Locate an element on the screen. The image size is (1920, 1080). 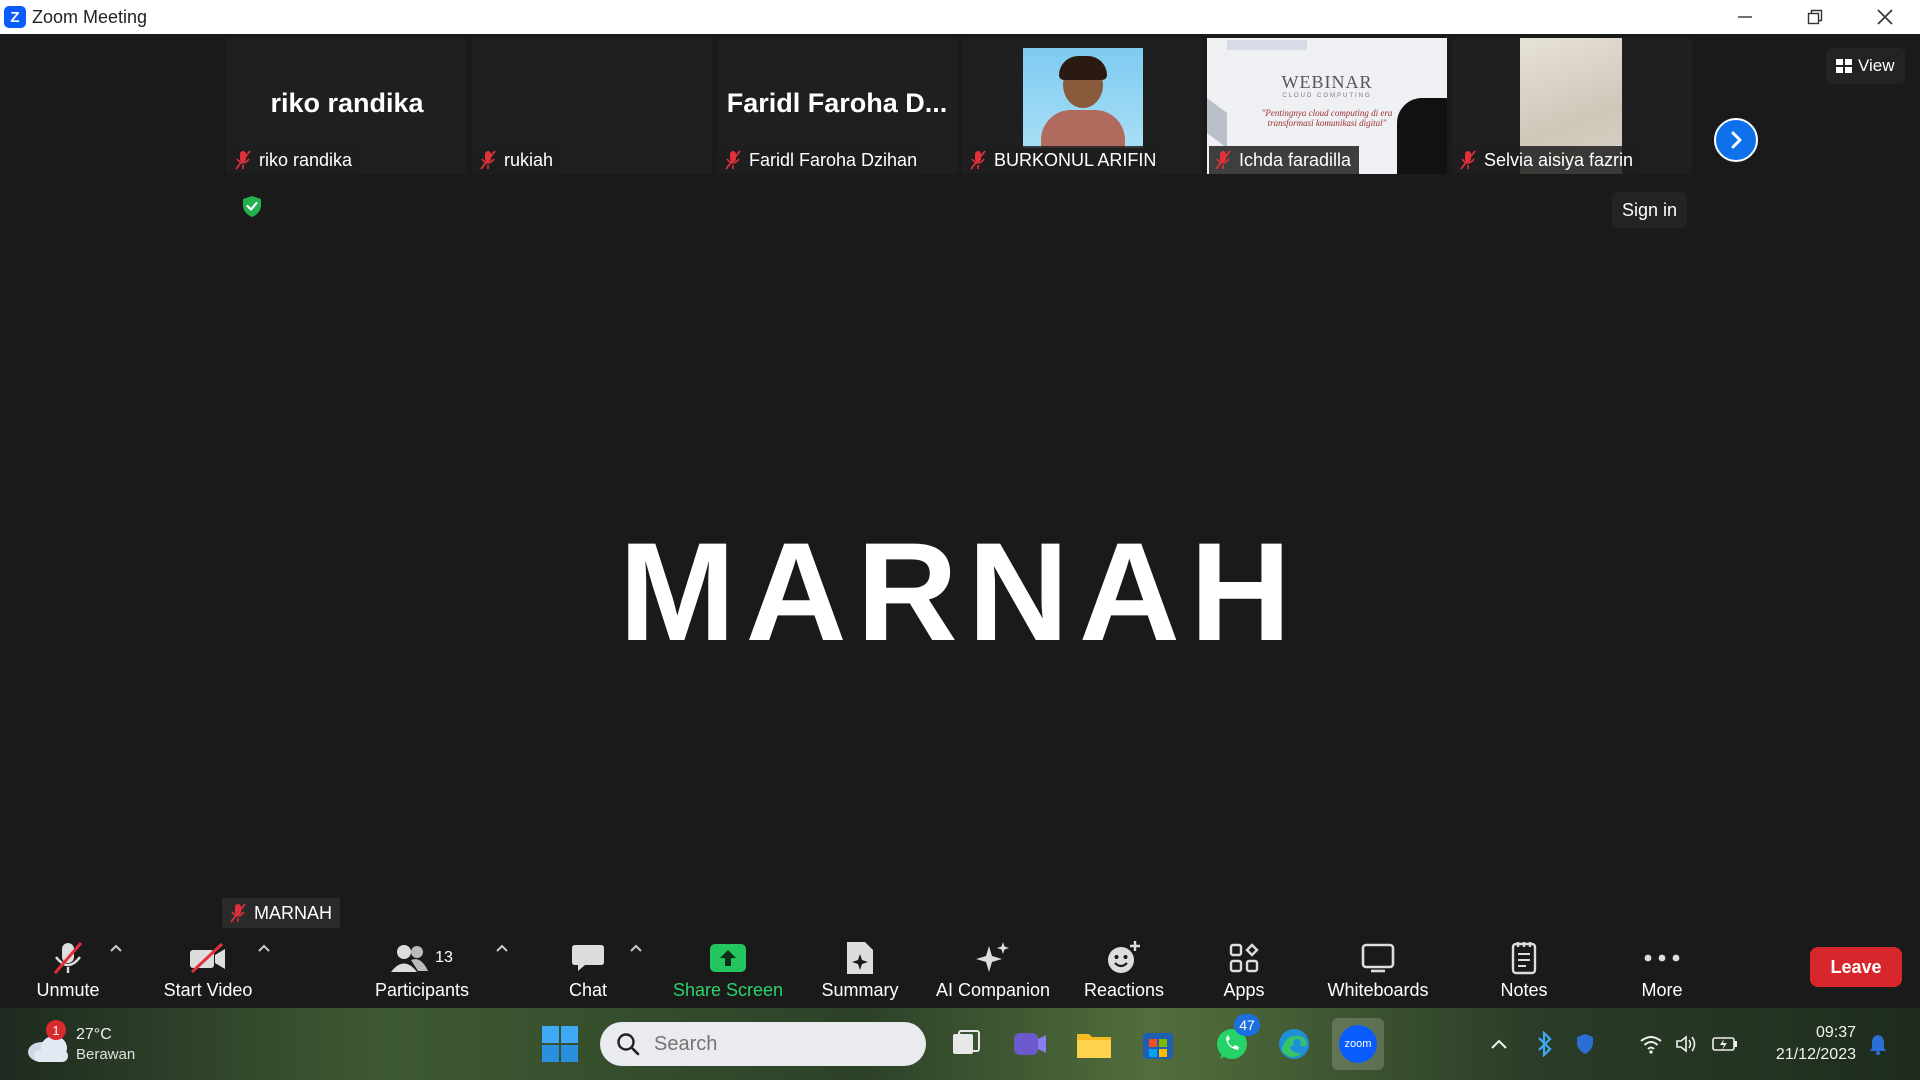
active-speaker-name: MARNAH is located at coordinates (960, 591).